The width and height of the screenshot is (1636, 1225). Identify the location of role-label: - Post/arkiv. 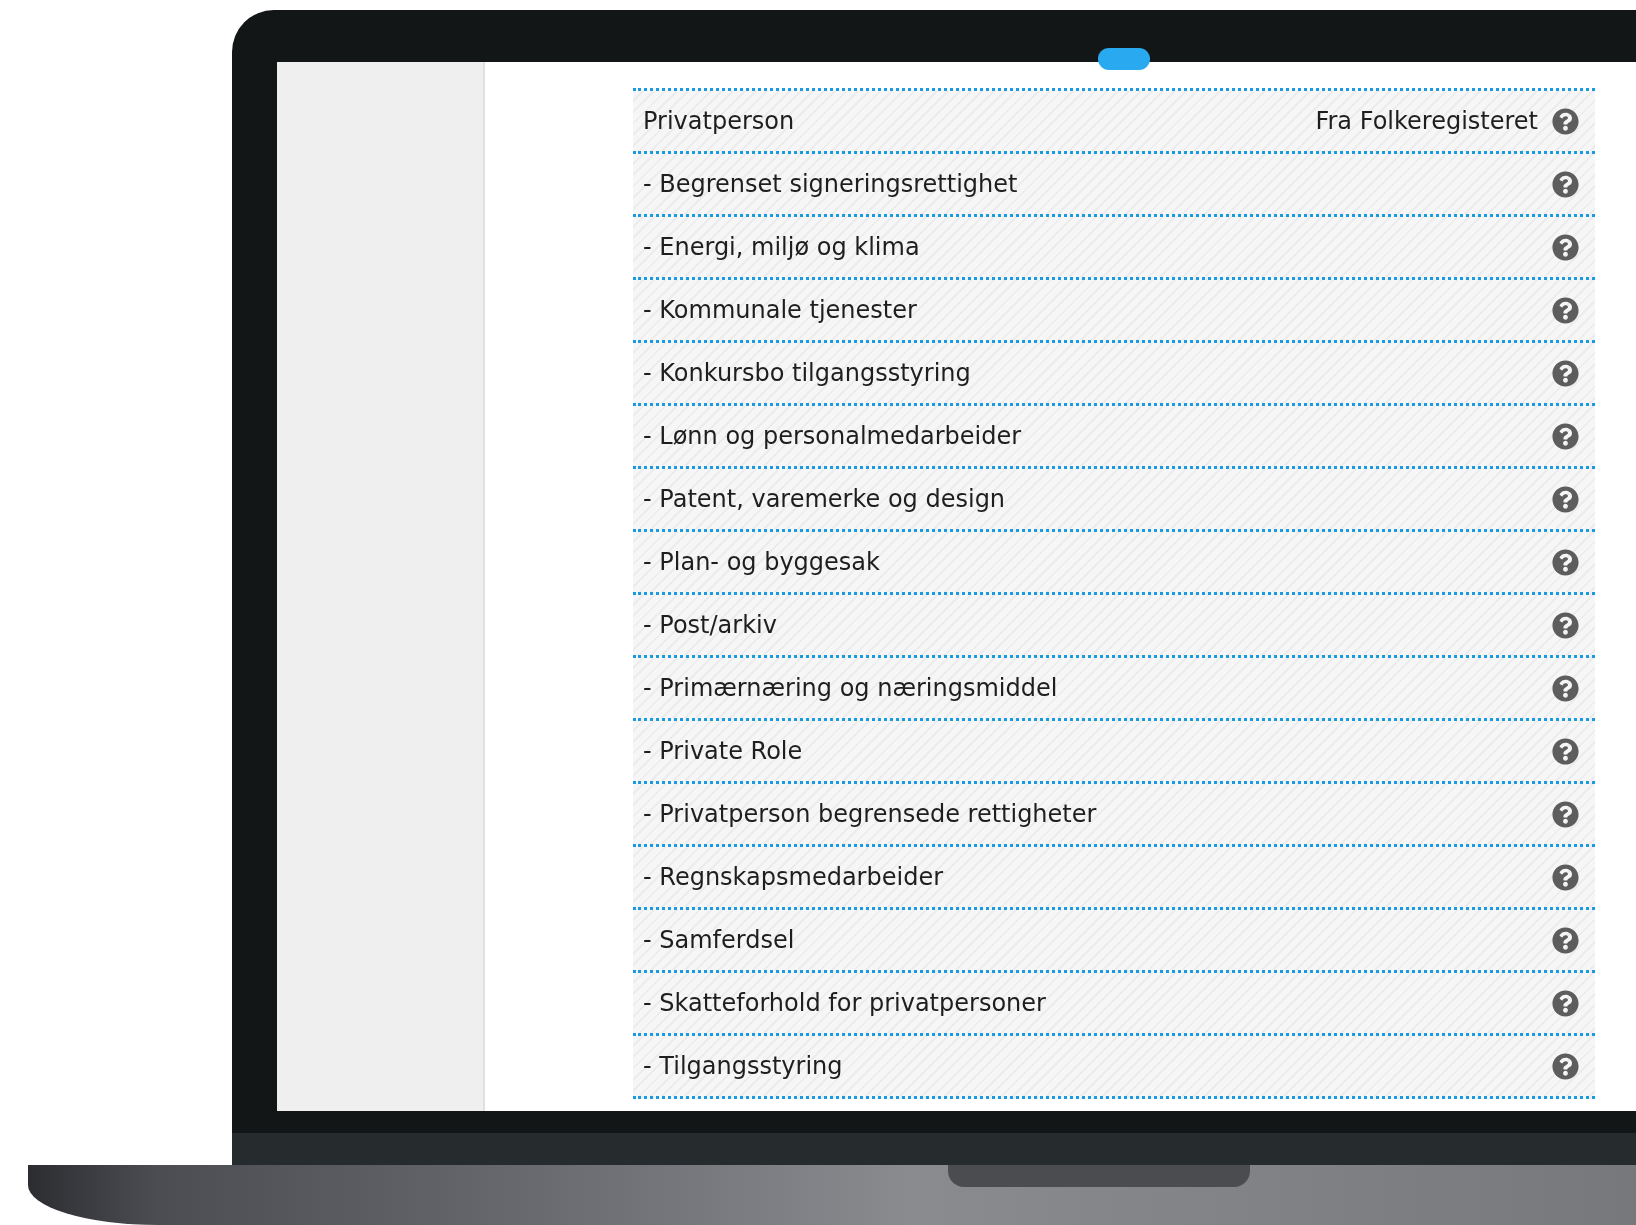
(710, 625).